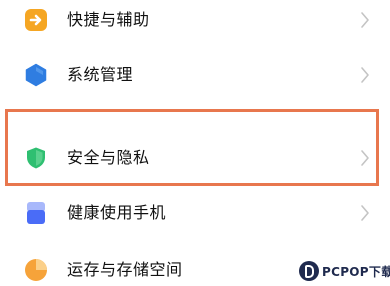 Image resolution: width=390 pixels, height=286 pixels. I want to click on settings-item-health-usage: 健康使用手机, so click(195, 213).